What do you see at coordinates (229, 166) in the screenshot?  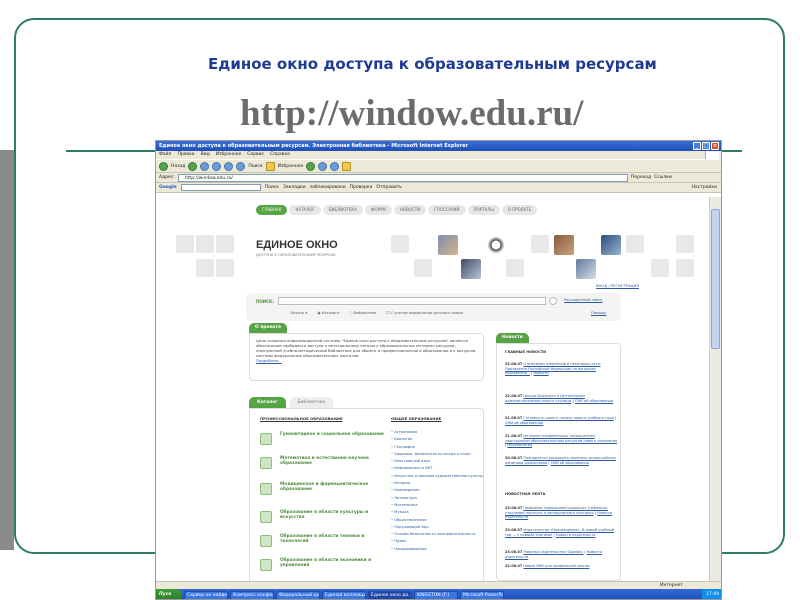 I see `home-icon` at bounding box center [229, 166].